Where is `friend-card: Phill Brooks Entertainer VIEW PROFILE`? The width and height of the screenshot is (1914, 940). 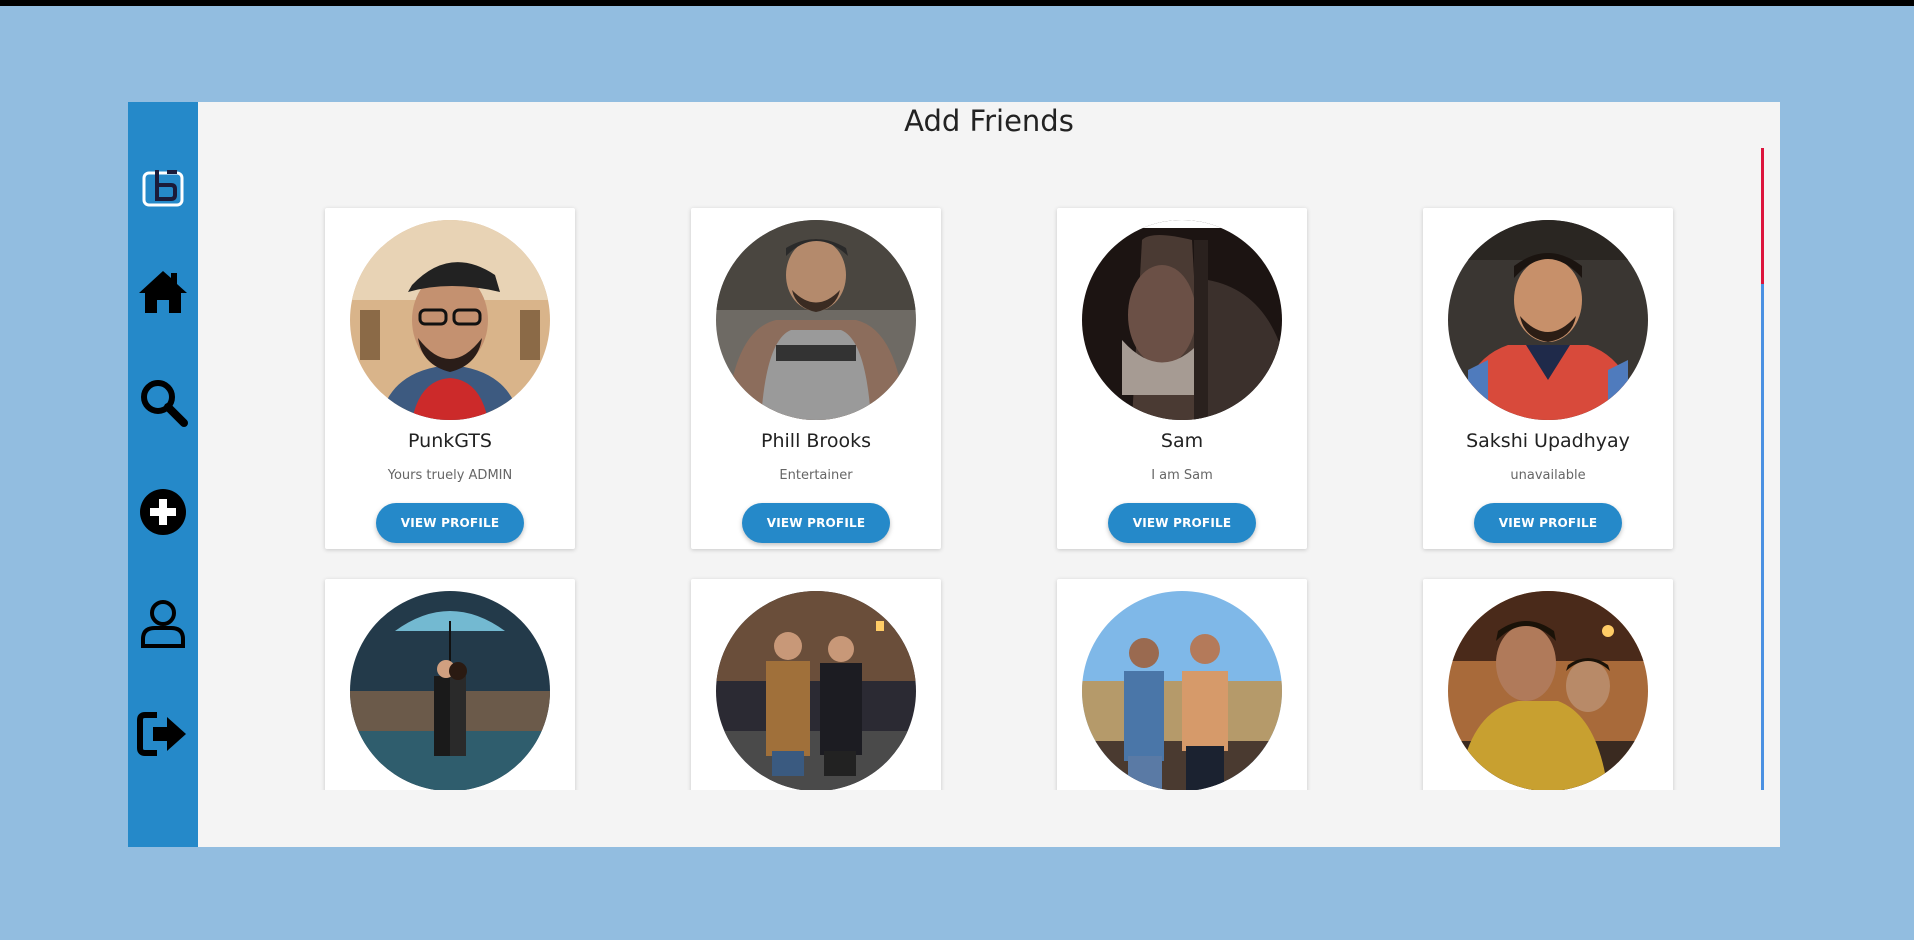 friend-card: Phill Brooks Entertainer VIEW PROFILE is located at coordinates (816, 378).